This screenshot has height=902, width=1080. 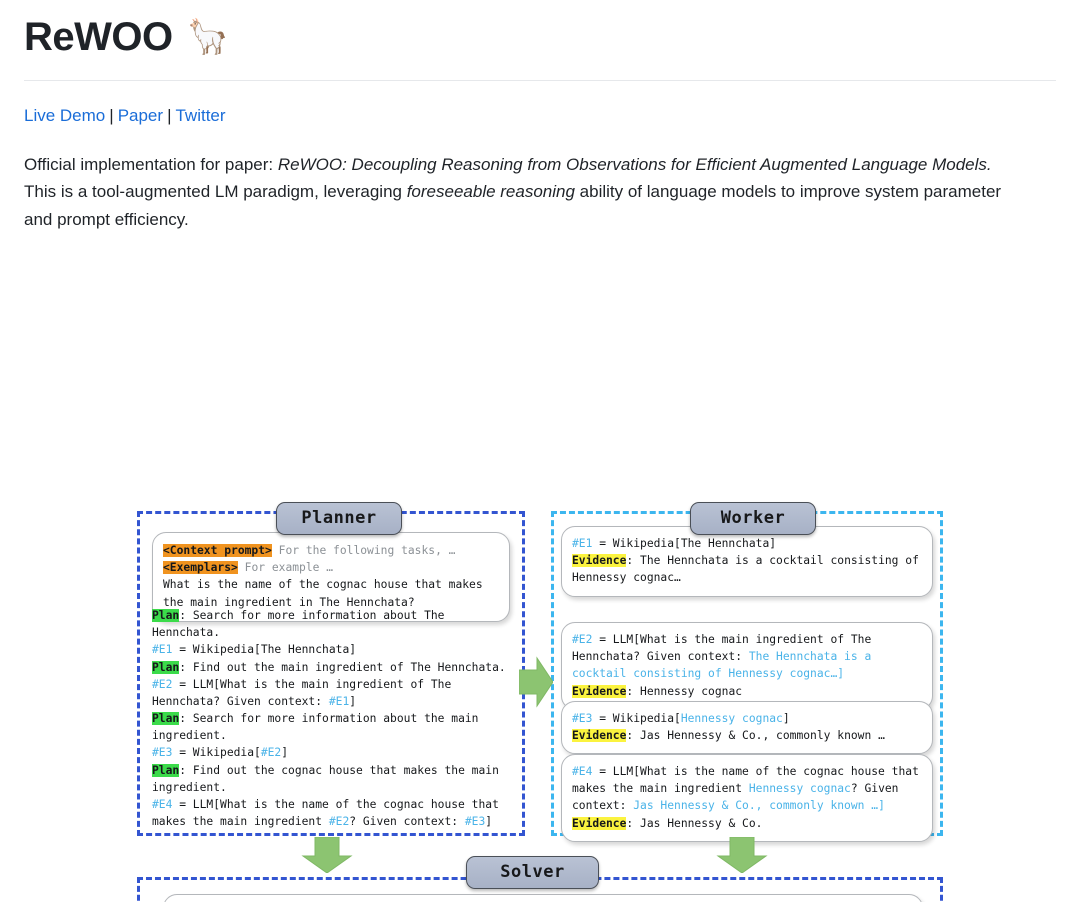 What do you see at coordinates (140, 115) in the screenshot?
I see `link-paper: Paper` at bounding box center [140, 115].